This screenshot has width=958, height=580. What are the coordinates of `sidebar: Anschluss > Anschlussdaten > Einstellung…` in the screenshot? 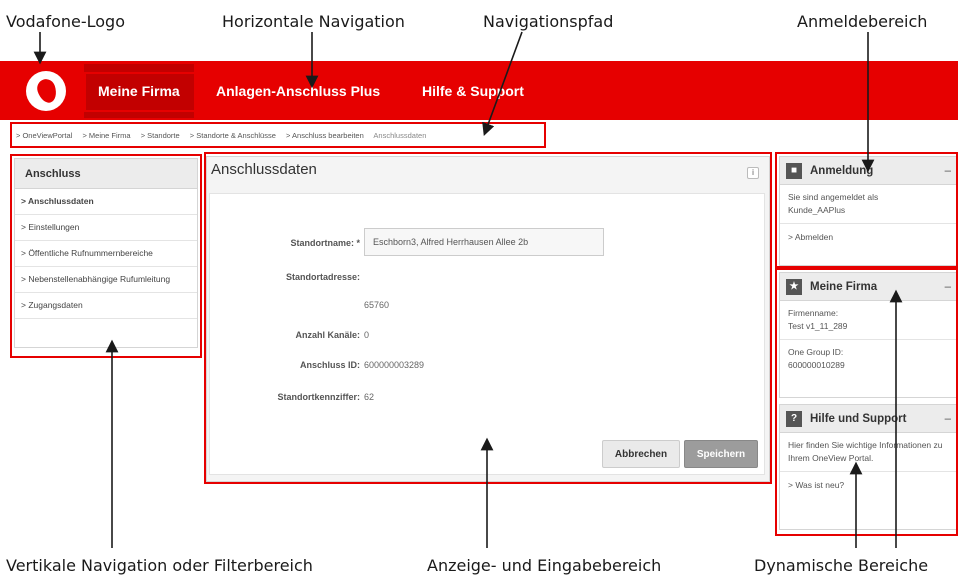 It's located at (106, 253).